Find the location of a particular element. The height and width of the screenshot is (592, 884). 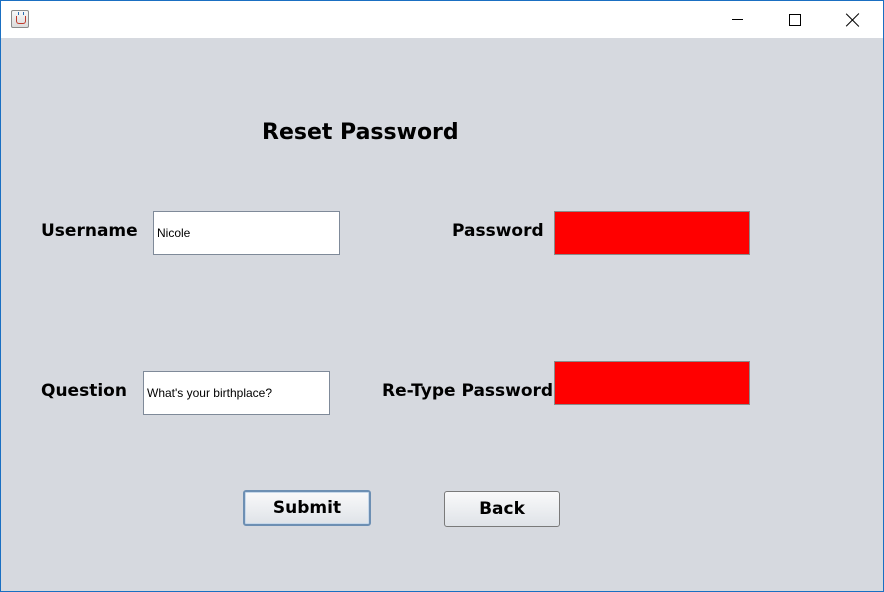

close-button is located at coordinates (853, 19).